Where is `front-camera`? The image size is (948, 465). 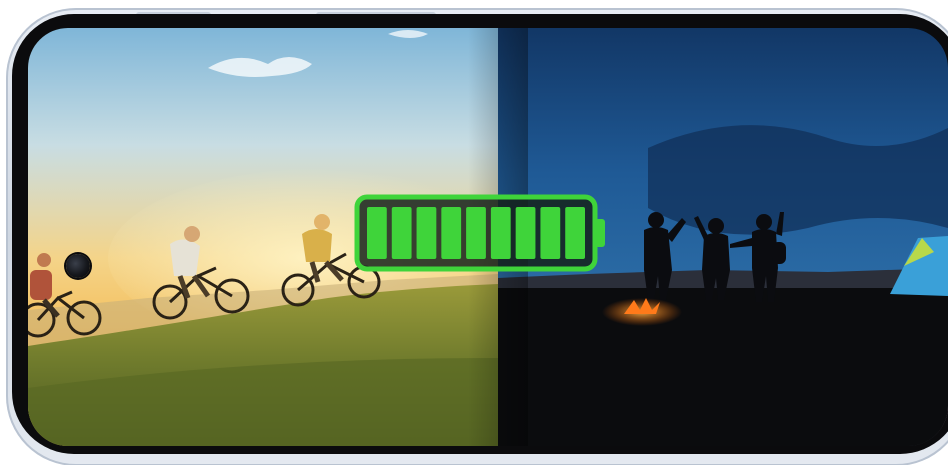 front-camera is located at coordinates (78, 266).